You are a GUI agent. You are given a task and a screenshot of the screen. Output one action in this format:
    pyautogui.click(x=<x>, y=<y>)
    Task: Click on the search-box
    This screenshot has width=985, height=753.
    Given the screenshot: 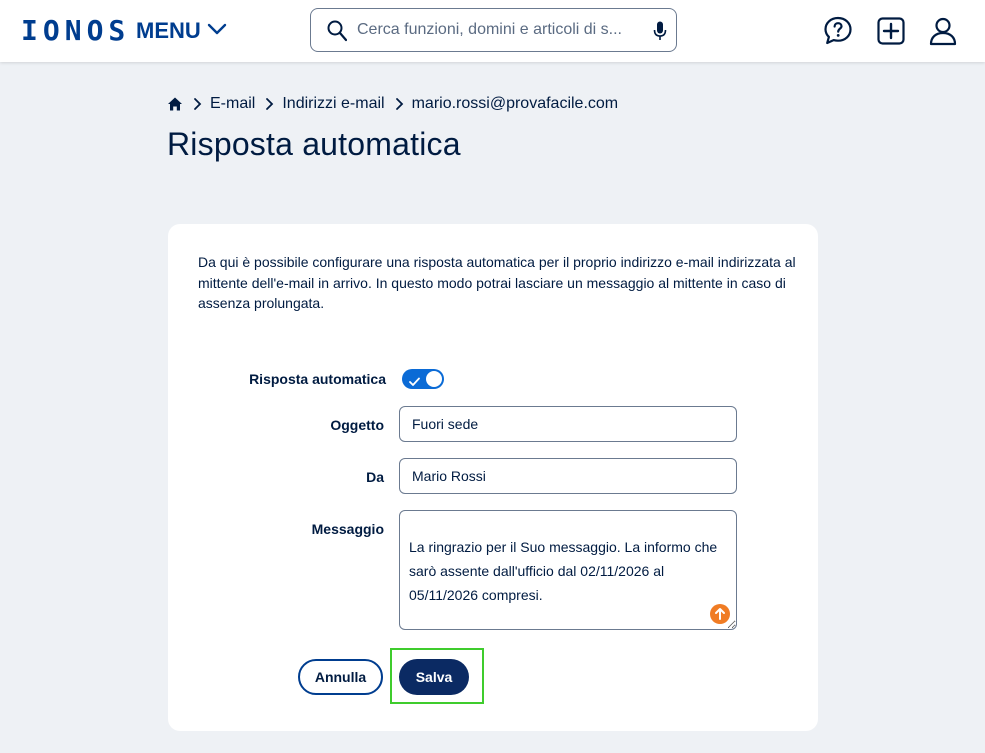 What is the action you would take?
    pyautogui.click(x=493, y=30)
    